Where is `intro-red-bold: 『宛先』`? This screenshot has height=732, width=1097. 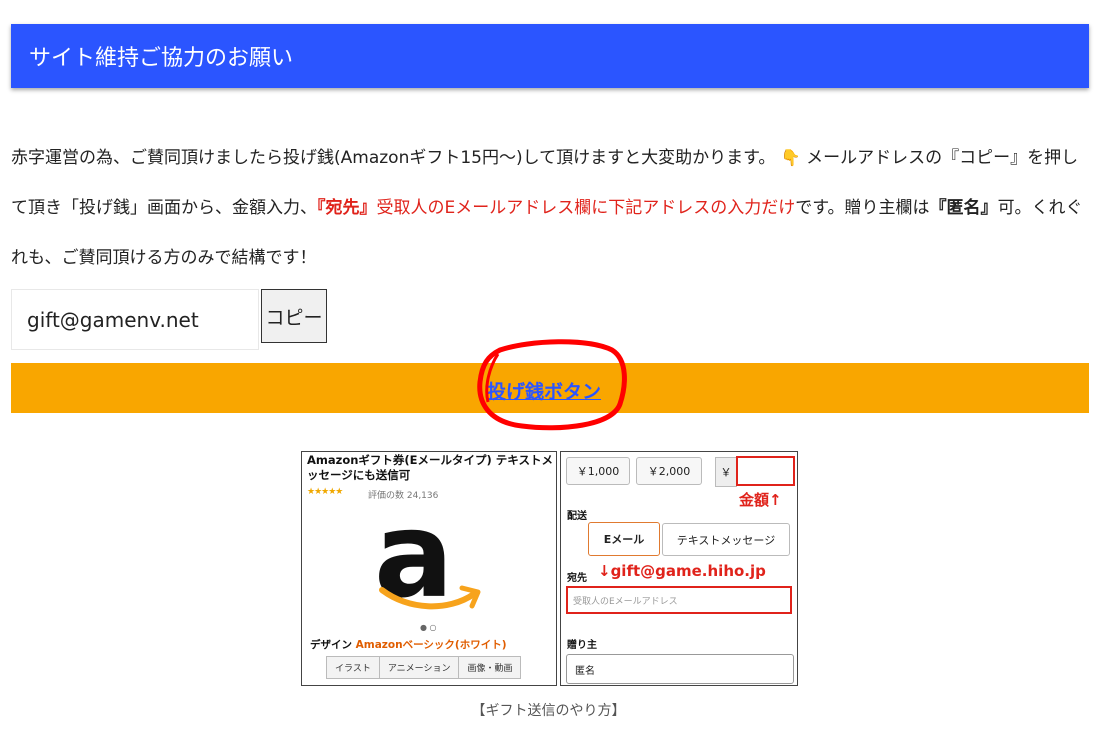
intro-red-bold: 『宛先』 is located at coordinates (347, 208).